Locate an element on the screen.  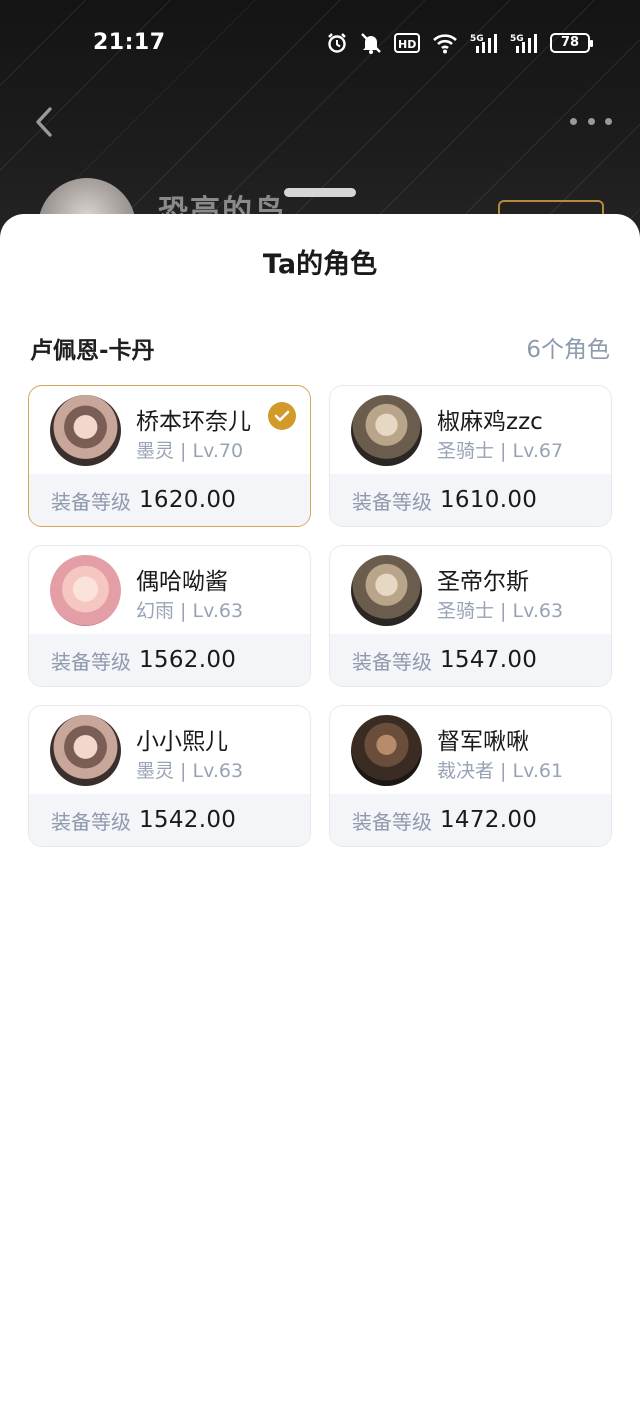
character-card: 桥本环奈儿 墨灵 | Lv.70 装备等级 1620.00 is located at coordinates (169, 456).